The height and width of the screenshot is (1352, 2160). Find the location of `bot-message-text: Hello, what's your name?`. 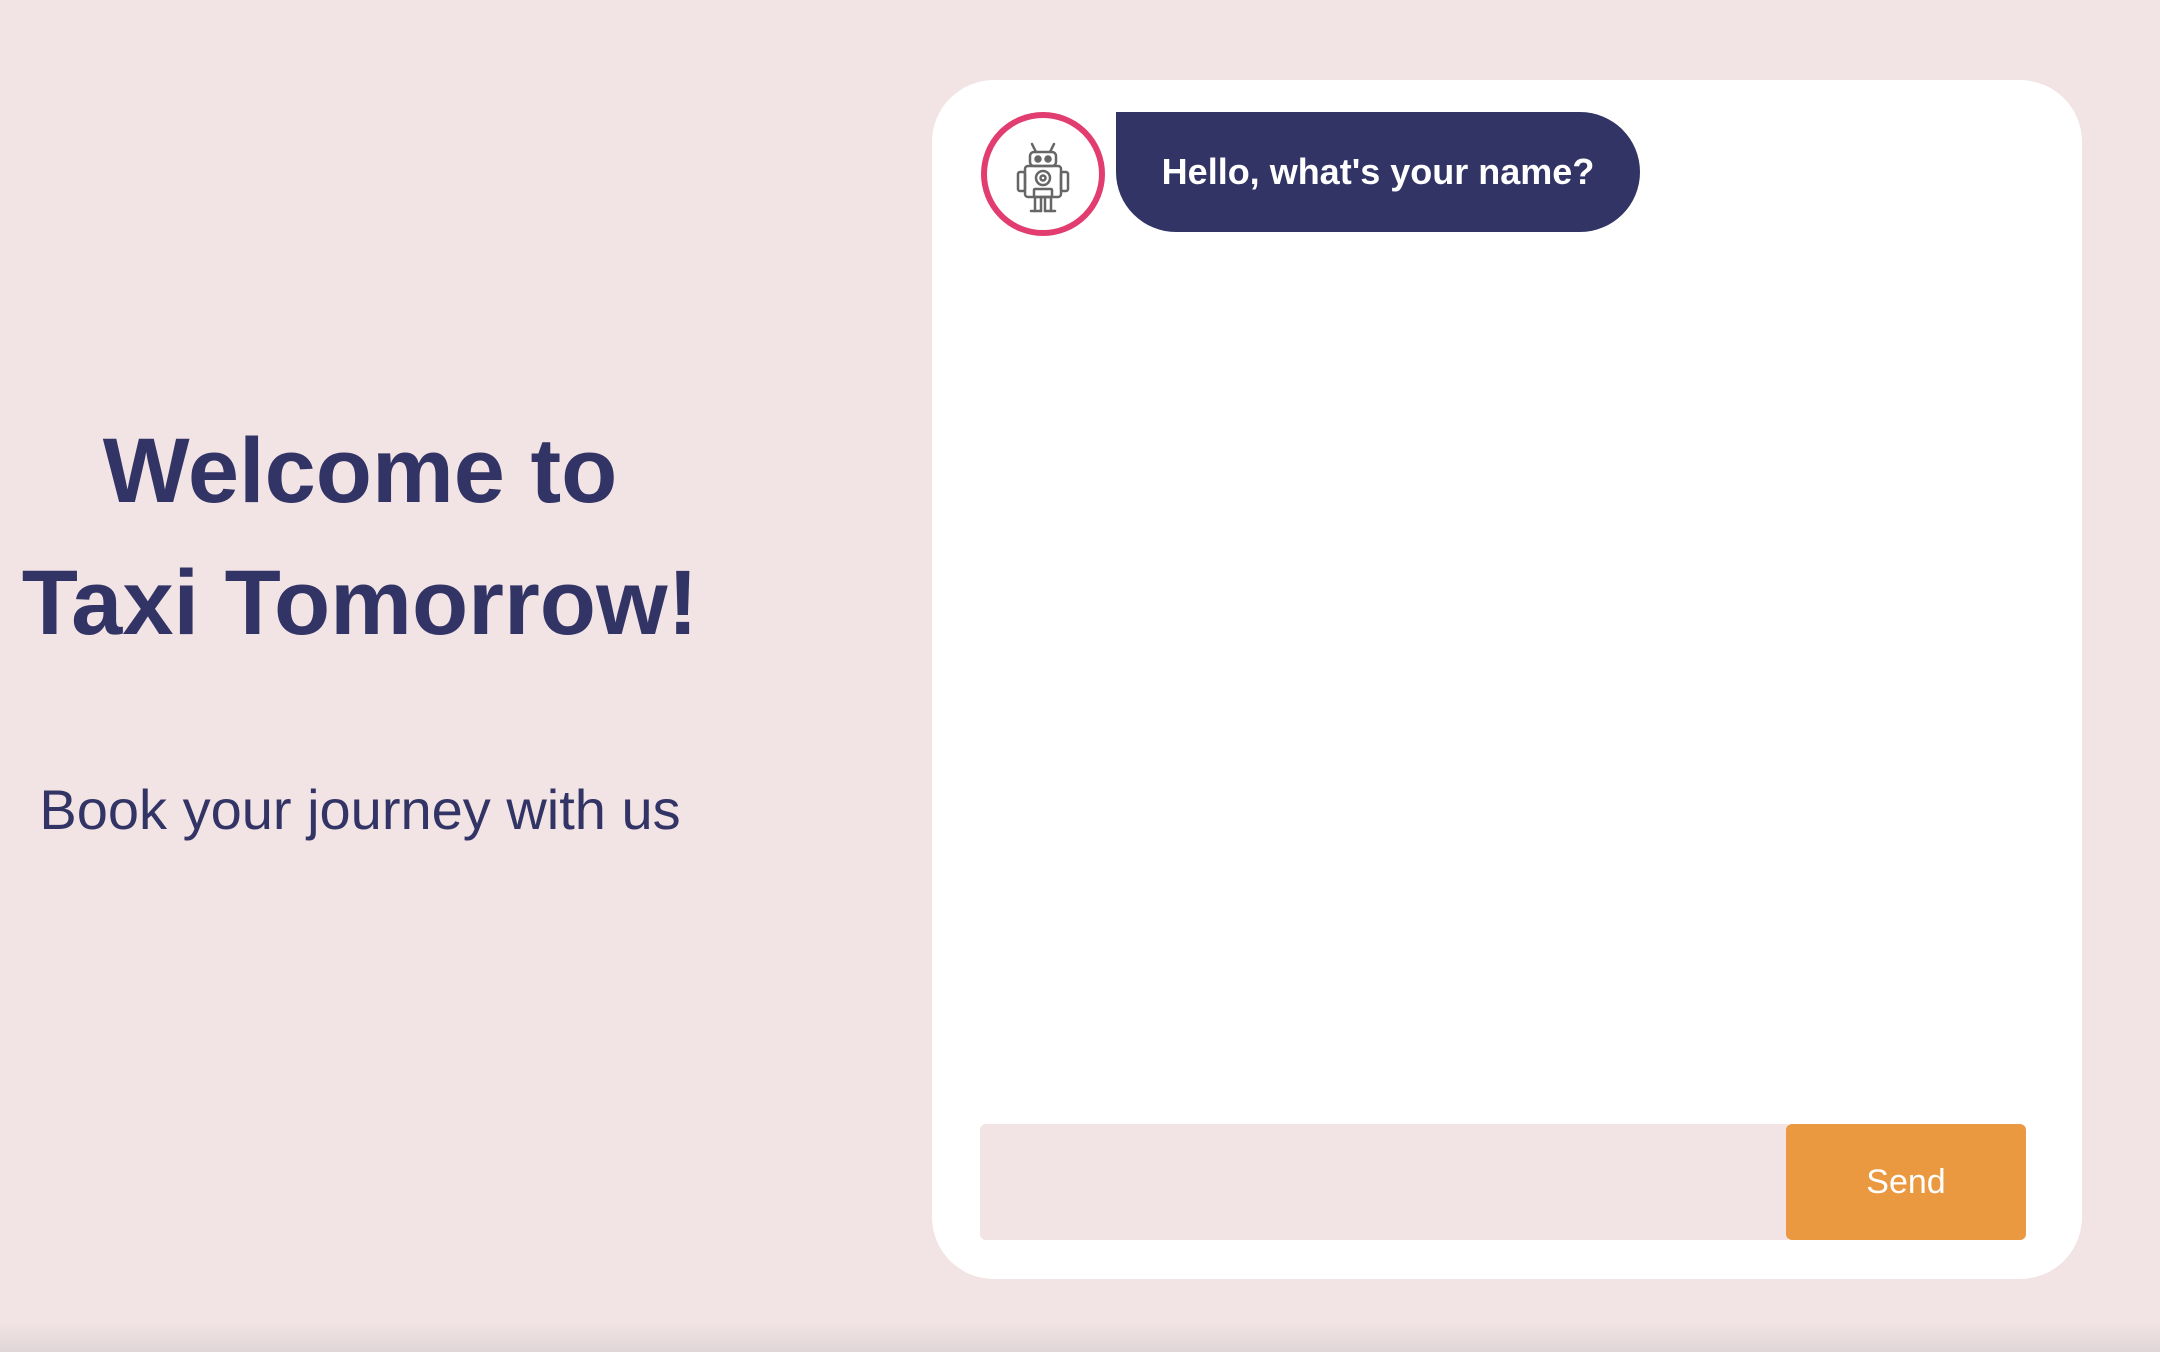

bot-message-text: Hello, what's your name? is located at coordinates (1378, 171).